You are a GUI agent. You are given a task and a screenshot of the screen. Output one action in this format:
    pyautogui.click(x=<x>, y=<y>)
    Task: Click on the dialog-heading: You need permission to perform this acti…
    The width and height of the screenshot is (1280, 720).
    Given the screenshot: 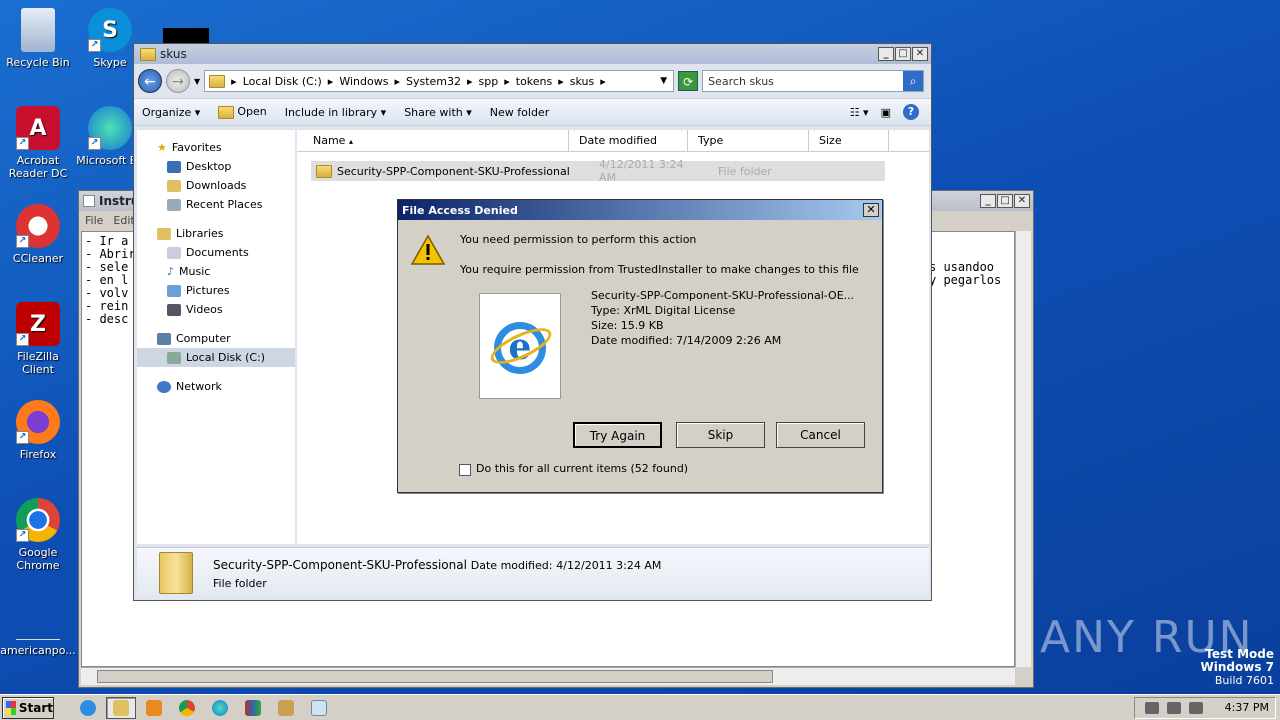 What is the action you would take?
    pyautogui.click(x=578, y=239)
    